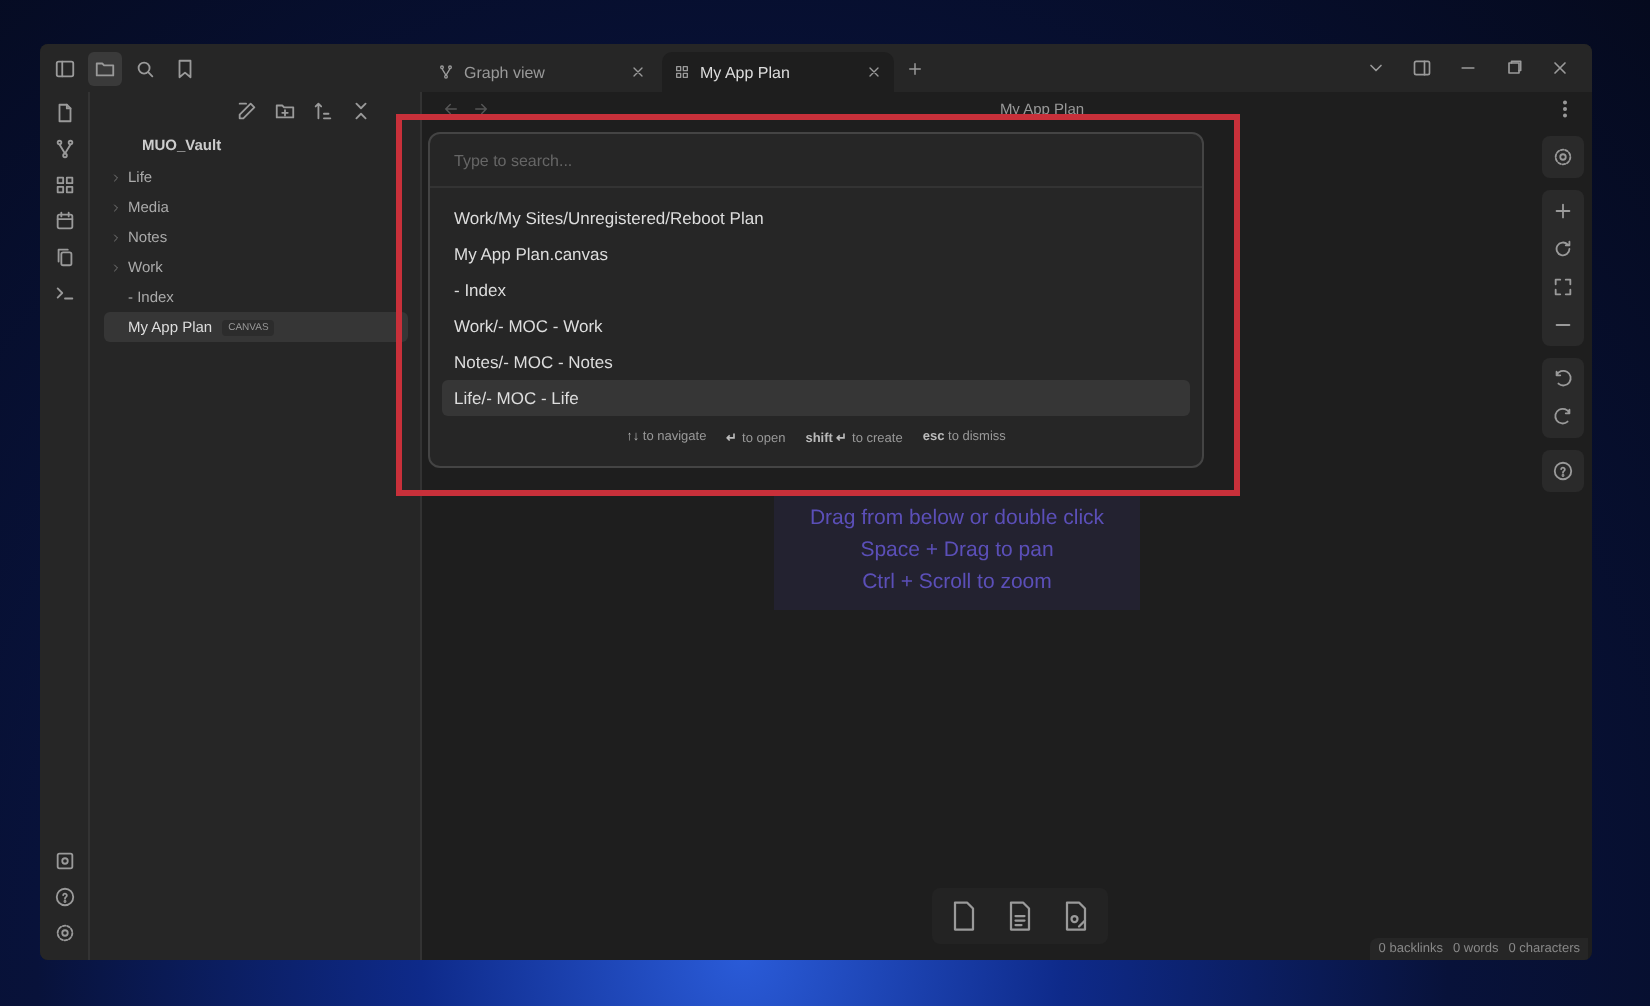 This screenshot has height=1006, width=1650. I want to click on forward-arrow-icon, so click(481, 108).